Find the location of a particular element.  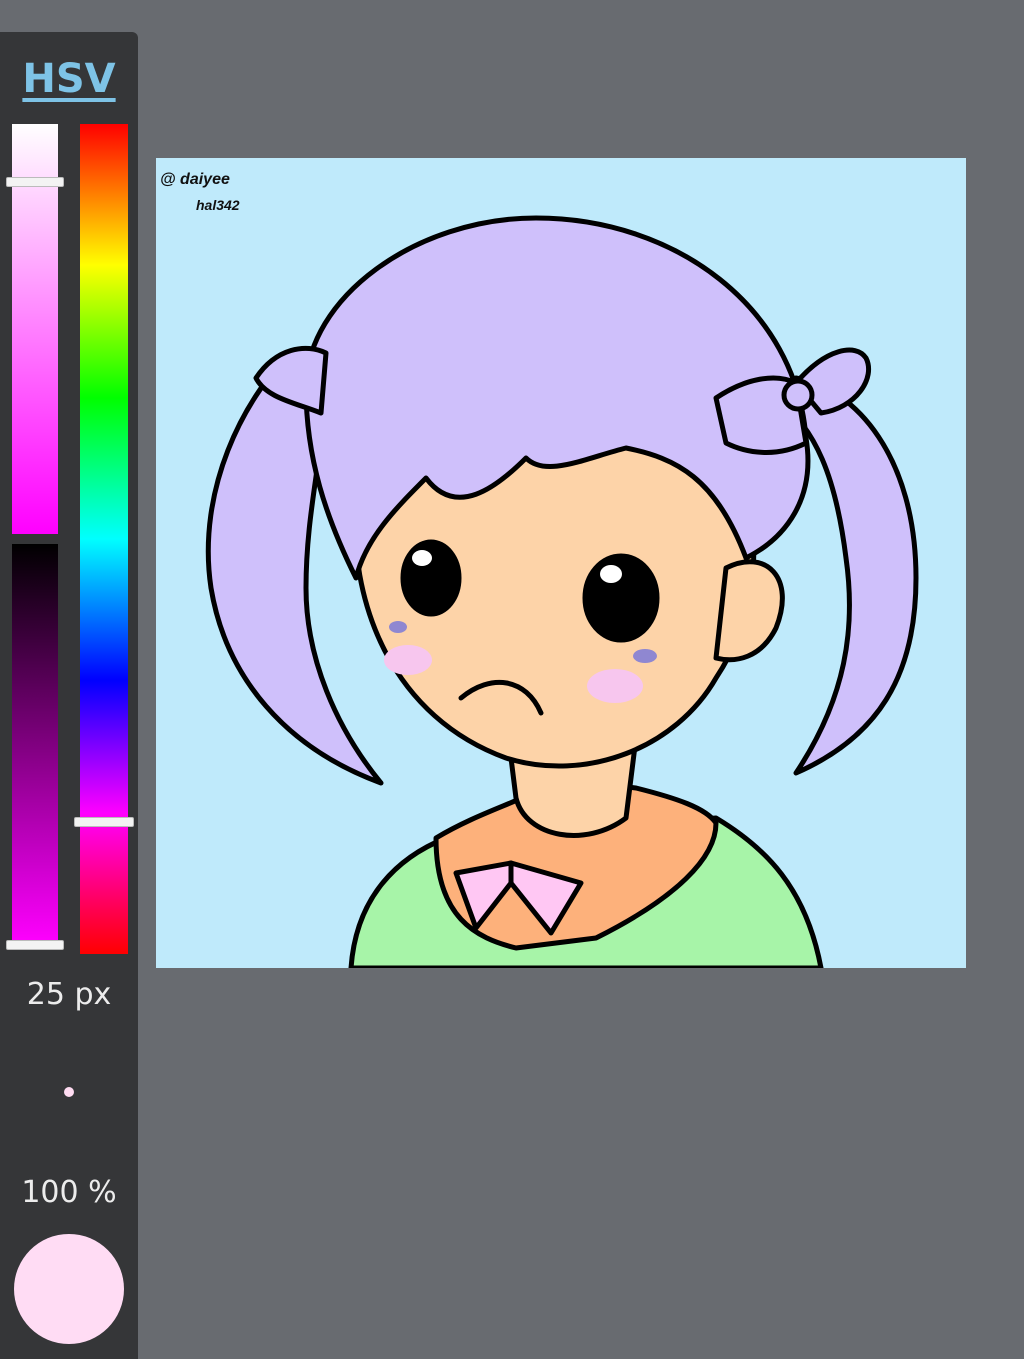

value-slider is located at coordinates (35, 747).